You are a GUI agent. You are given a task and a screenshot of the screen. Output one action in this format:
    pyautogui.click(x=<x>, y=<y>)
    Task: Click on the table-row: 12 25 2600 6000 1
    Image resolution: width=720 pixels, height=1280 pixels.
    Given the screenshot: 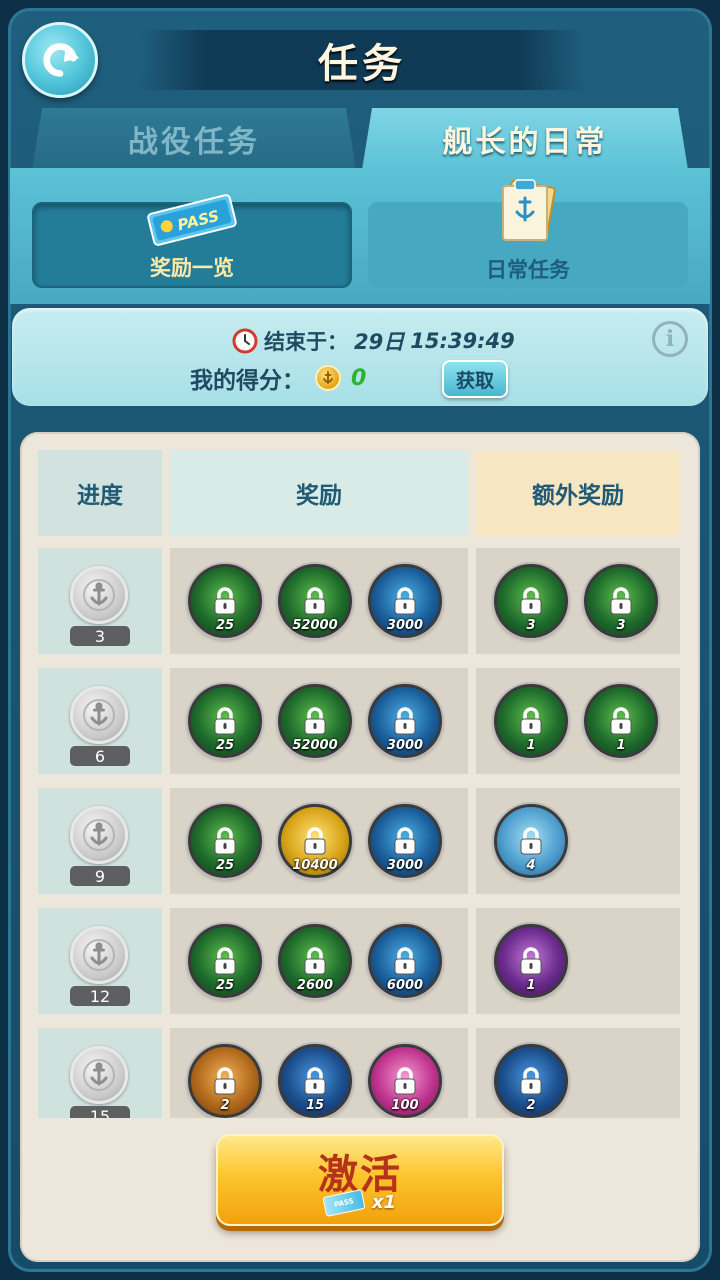 What is the action you would take?
    pyautogui.click(x=360, y=961)
    